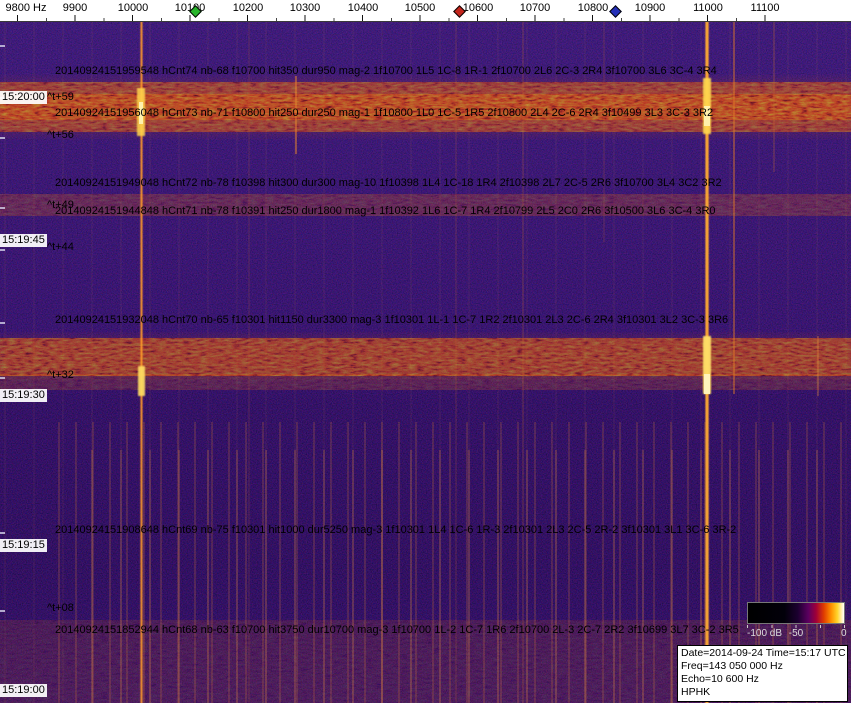  Describe the element at coordinates (763, 653) in the screenshot. I see `info-date-time: Date=2014-09-24 Time=15:17 UTC` at that location.